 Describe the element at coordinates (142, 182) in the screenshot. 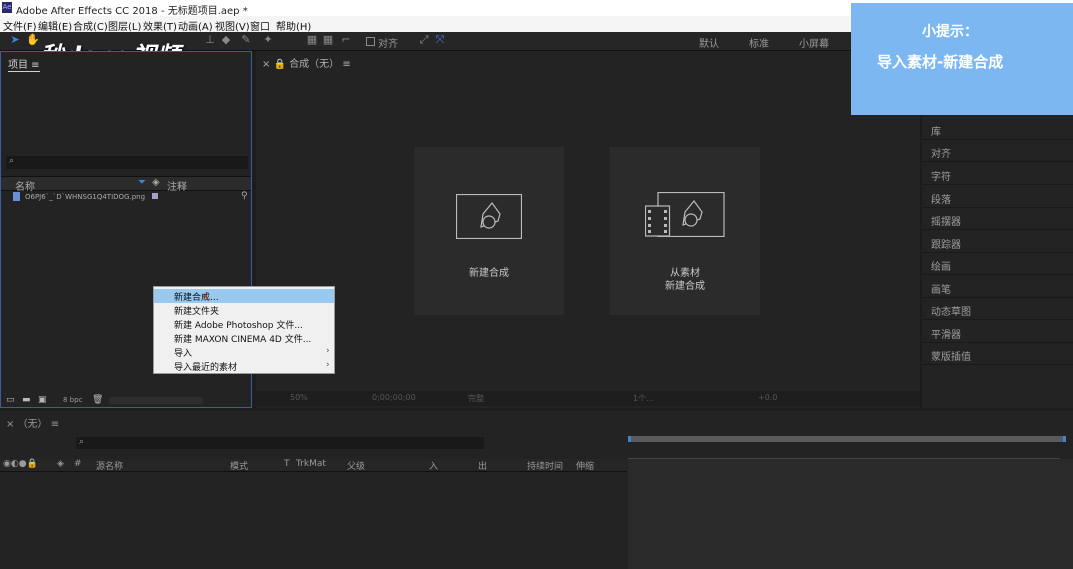

I see `sort-chevron-icon: ⏷` at that location.